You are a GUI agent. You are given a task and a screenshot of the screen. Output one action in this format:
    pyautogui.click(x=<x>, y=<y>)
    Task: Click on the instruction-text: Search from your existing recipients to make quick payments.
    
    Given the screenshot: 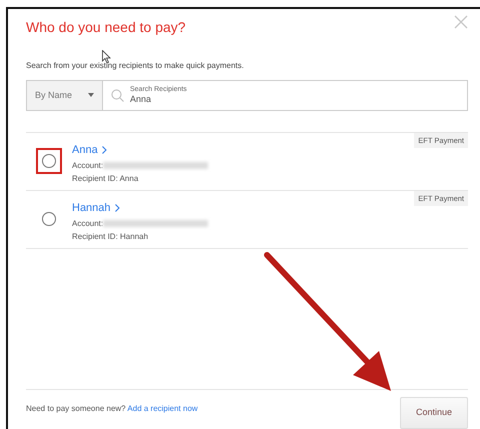 What is the action you would take?
    pyautogui.click(x=135, y=66)
    